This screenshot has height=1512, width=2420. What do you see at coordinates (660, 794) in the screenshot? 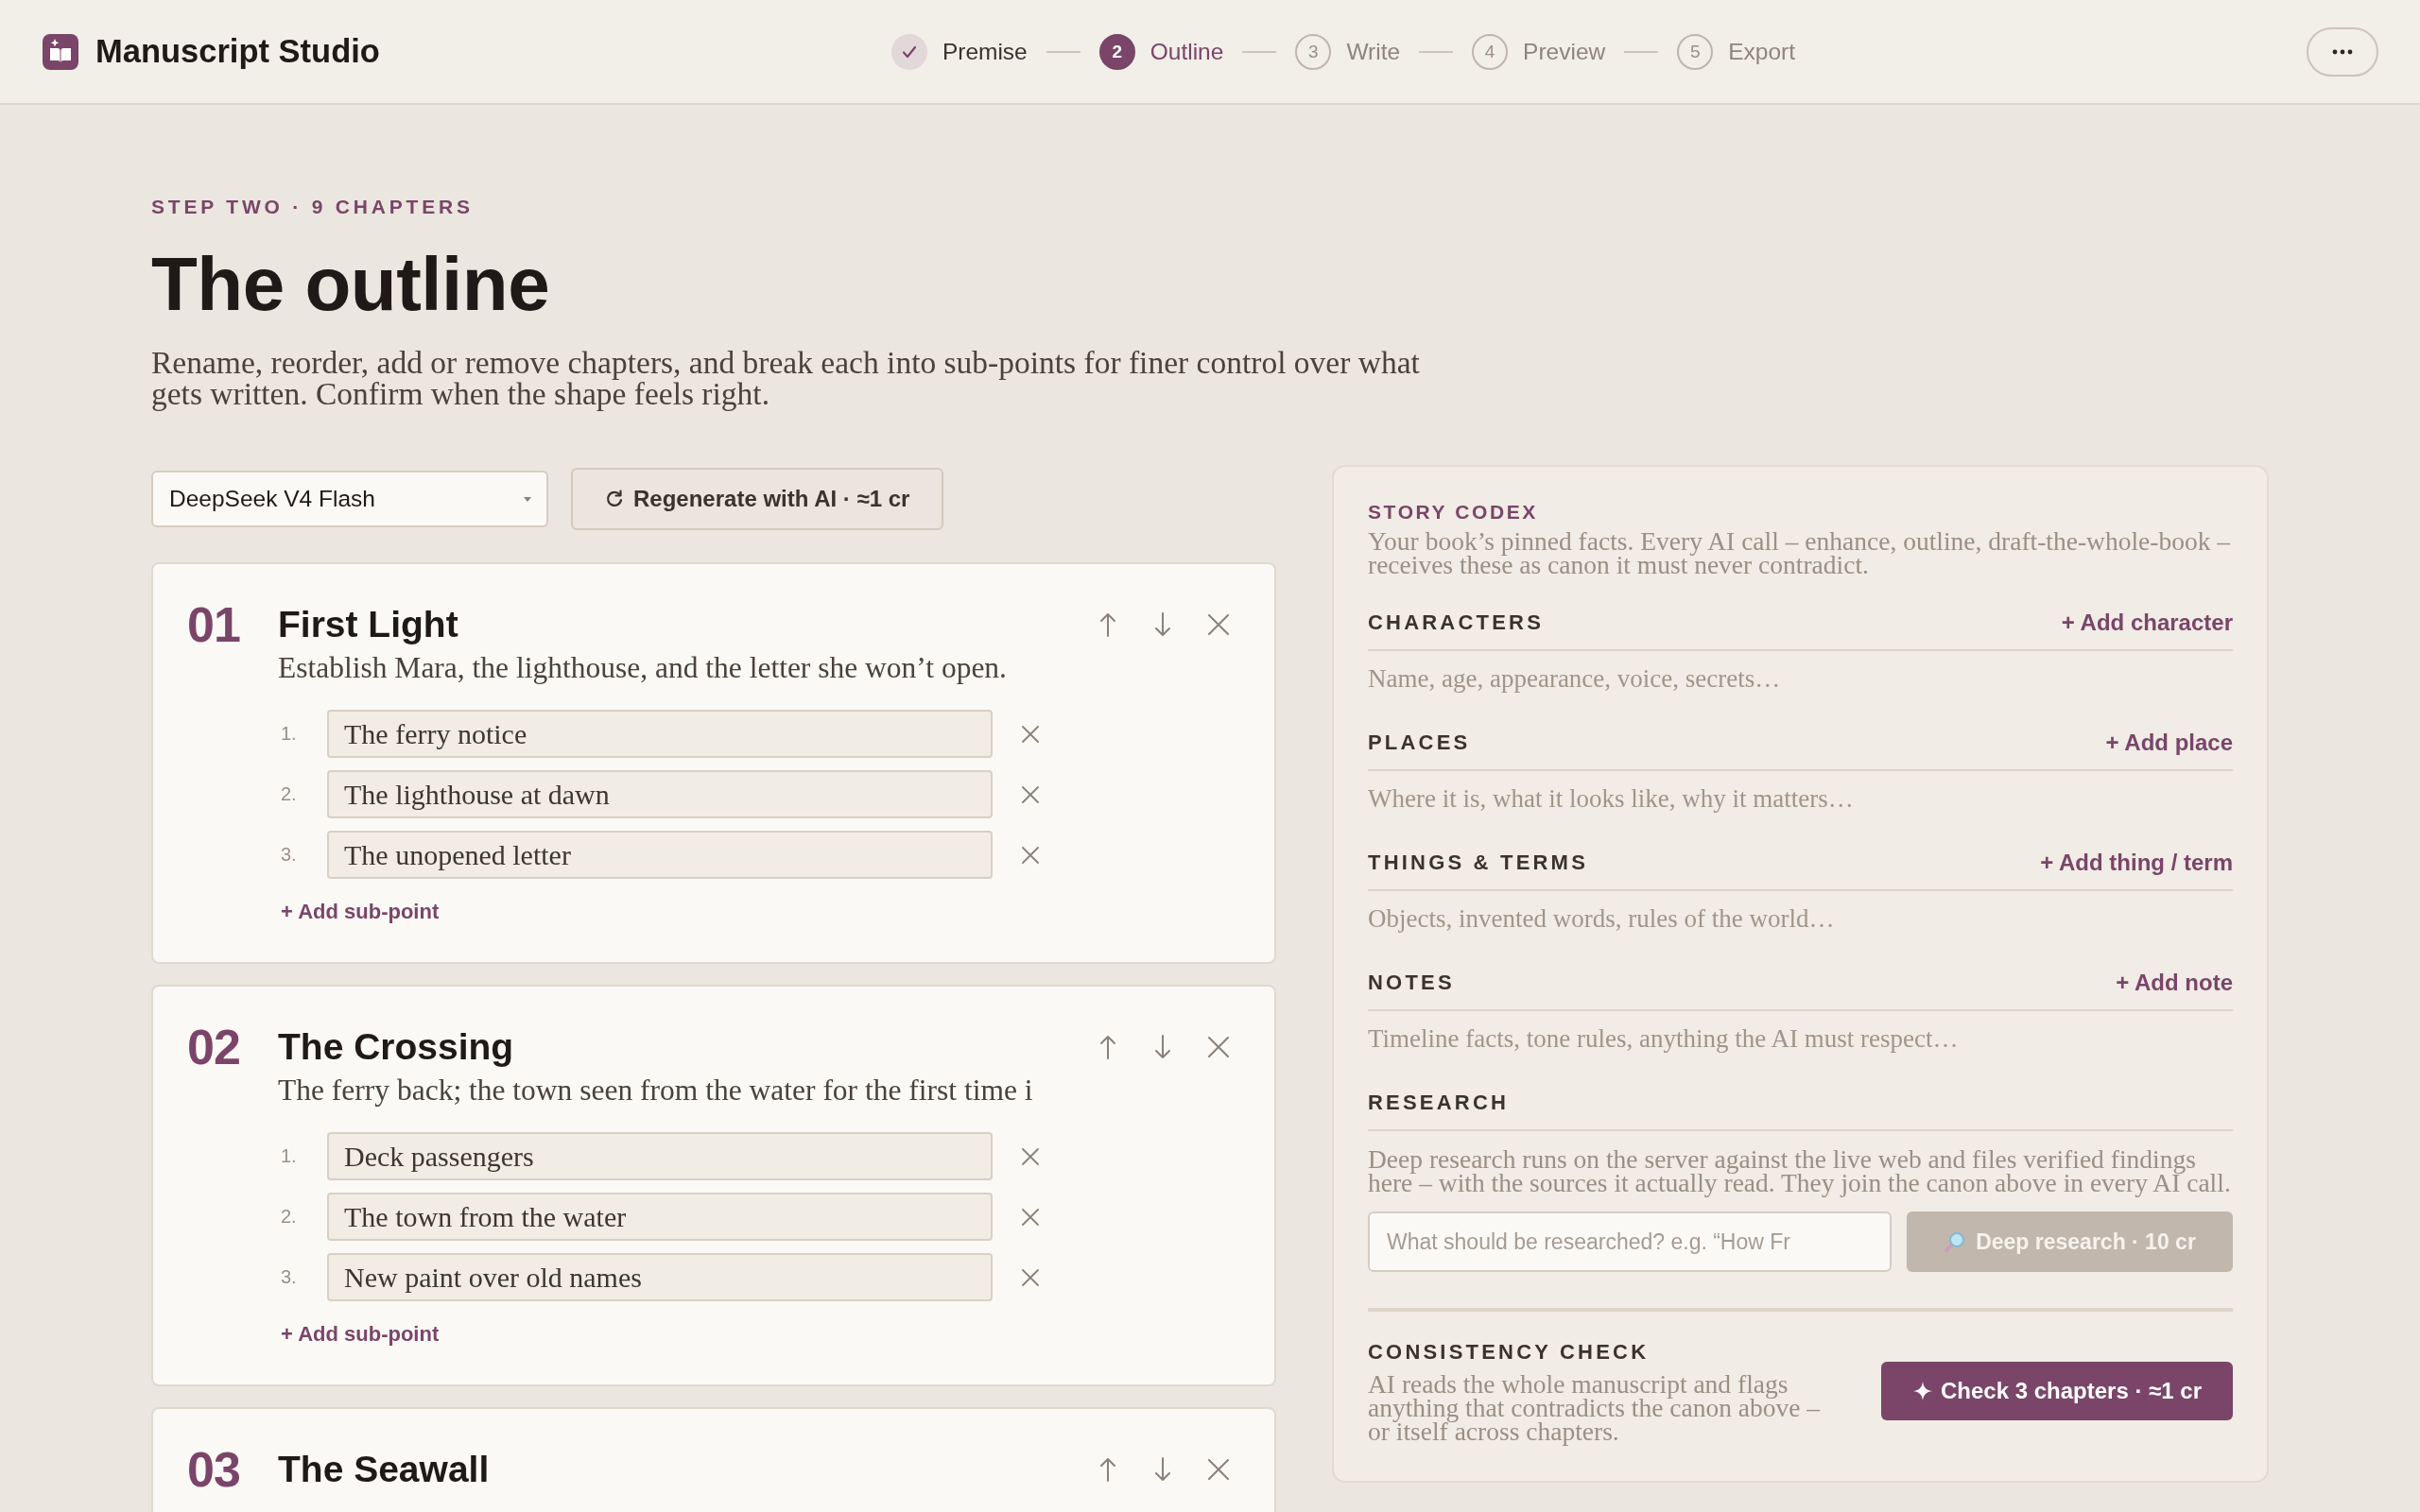
I see `sub-point-field: The lighthouse at dawn` at bounding box center [660, 794].